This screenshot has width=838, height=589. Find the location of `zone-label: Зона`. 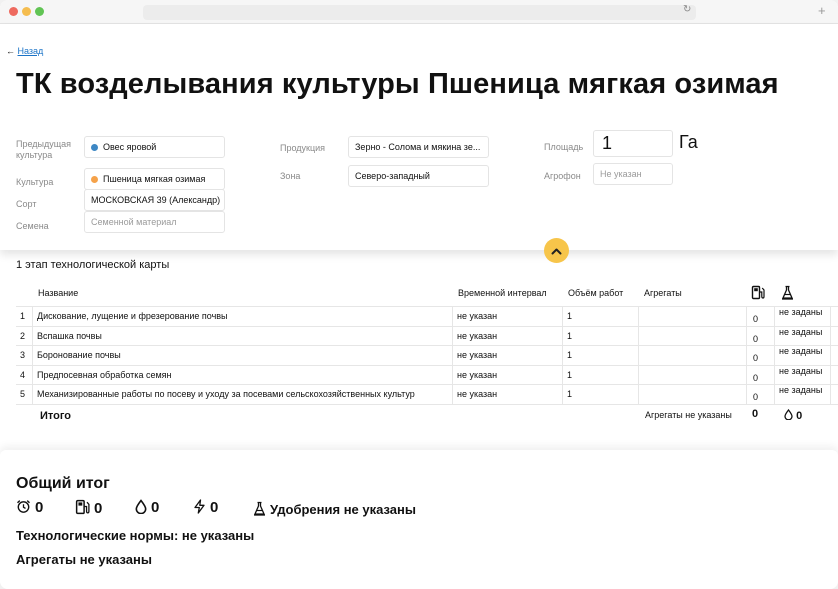

zone-label: Зона is located at coordinates (290, 176).